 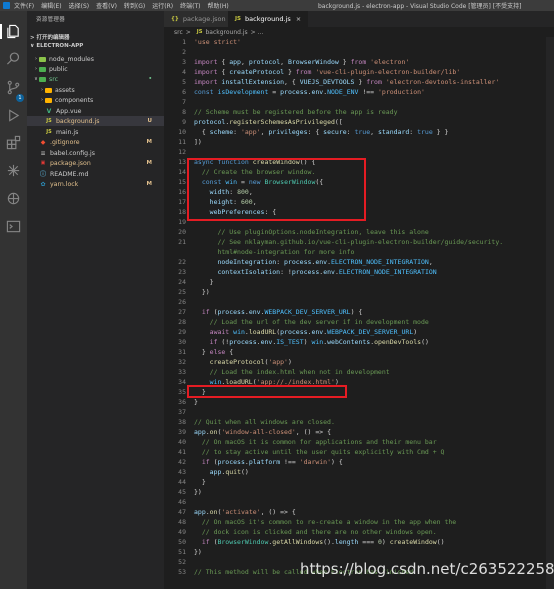 What do you see at coordinates (134, 5) in the screenshot?
I see `menu-go: 转到(G)` at bounding box center [134, 5].